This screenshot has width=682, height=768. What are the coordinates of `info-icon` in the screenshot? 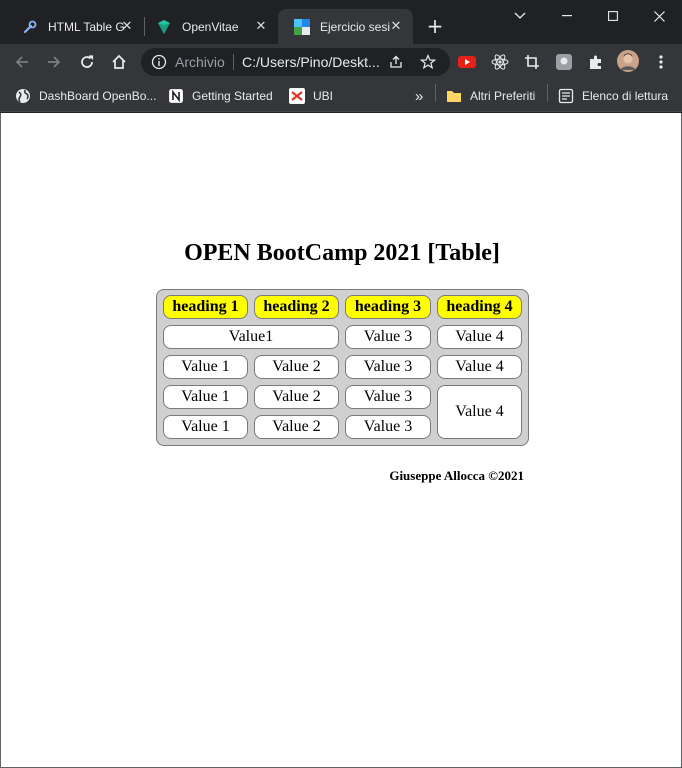 It's located at (159, 62).